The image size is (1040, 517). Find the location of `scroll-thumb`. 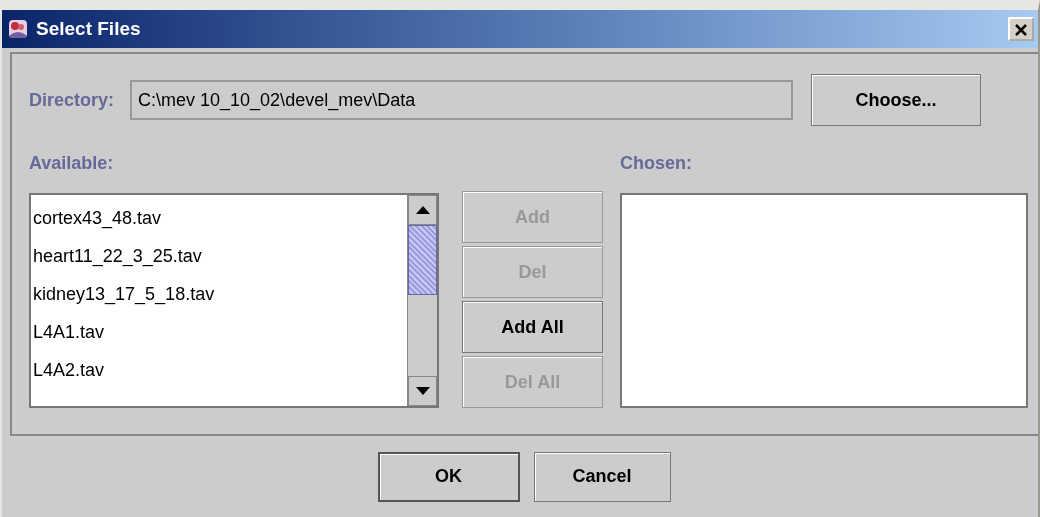

scroll-thumb is located at coordinates (422, 260).